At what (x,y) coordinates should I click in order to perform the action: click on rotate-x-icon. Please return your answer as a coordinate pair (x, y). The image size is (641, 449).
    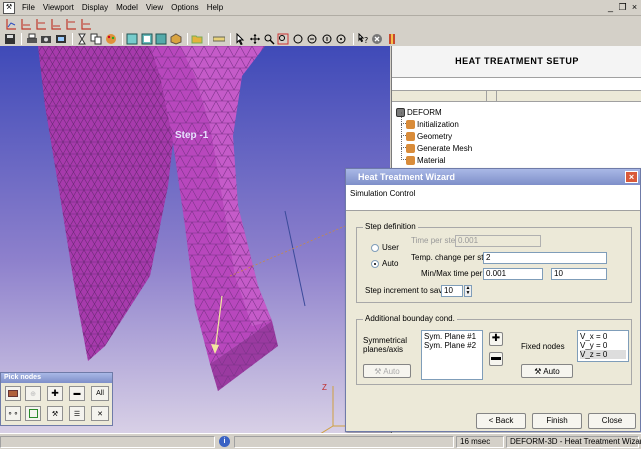
    Looking at the image, I should click on (312, 39).